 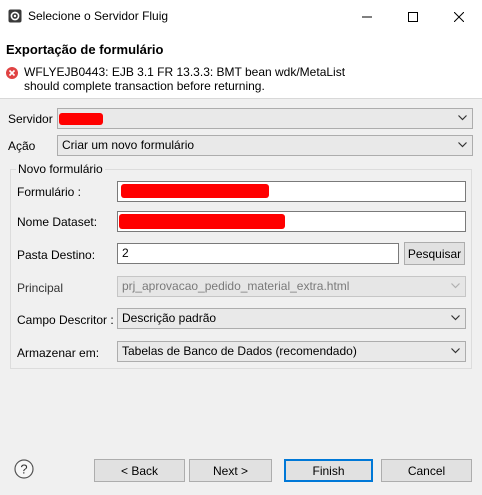 I want to click on close-button, so click(x=459, y=16).